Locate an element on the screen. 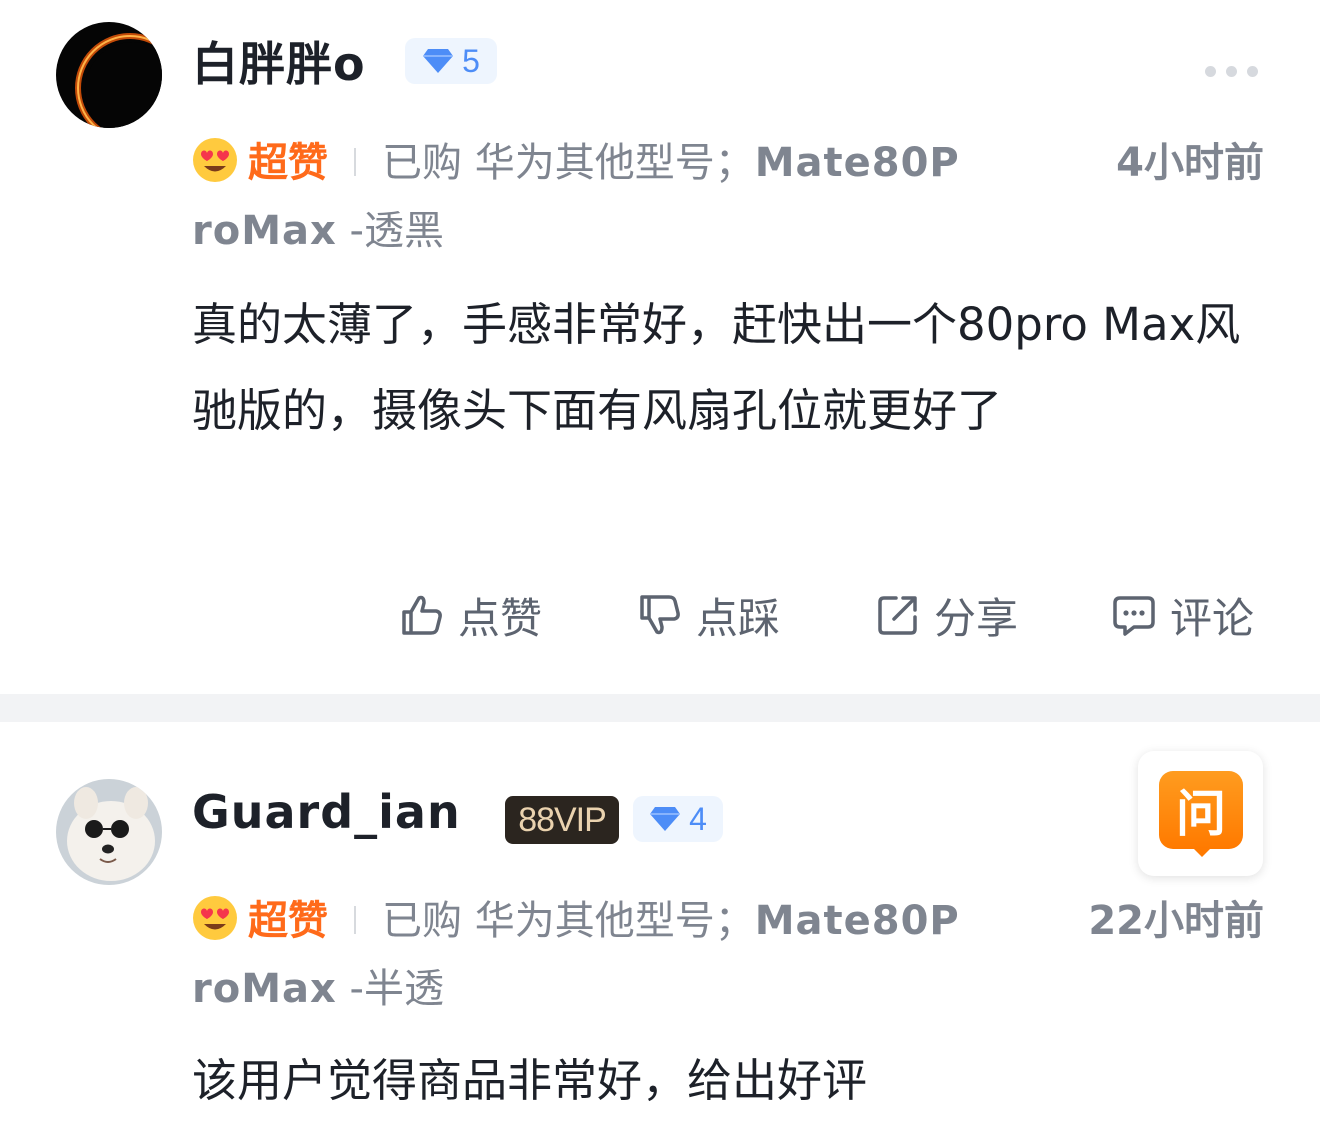 The image size is (1320, 1136). comment-button: 评论 is located at coordinates (1182, 615).